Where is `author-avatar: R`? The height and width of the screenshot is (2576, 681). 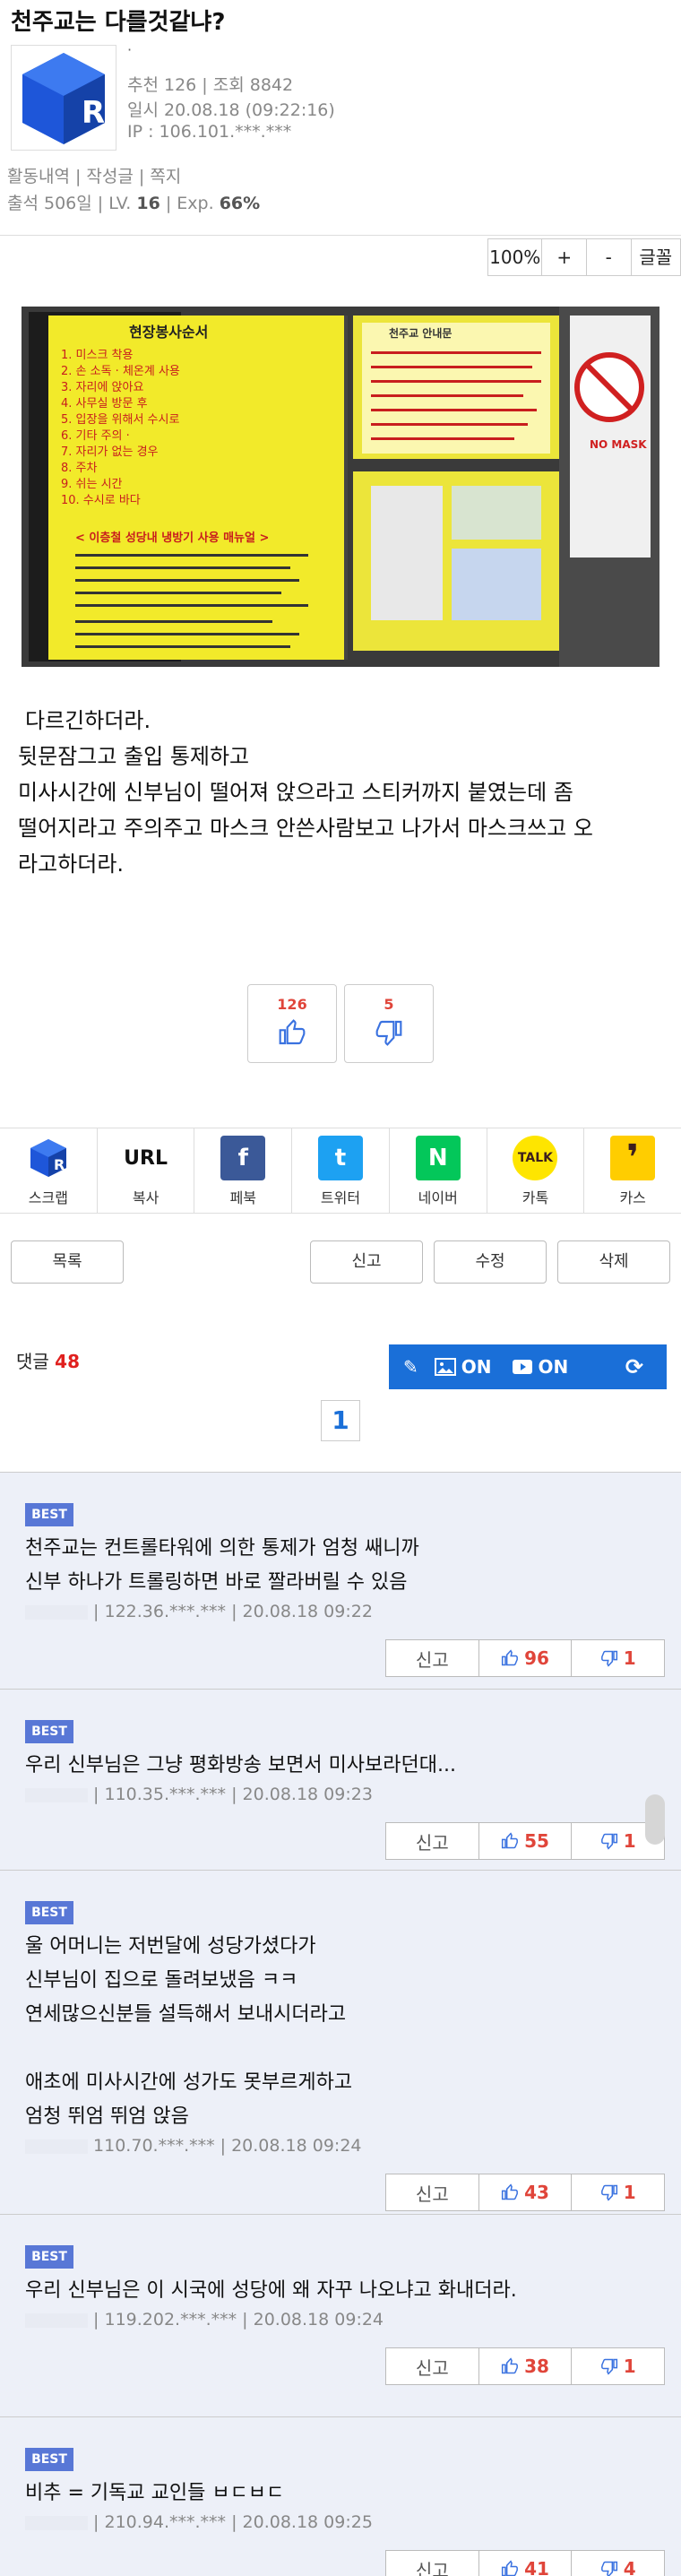 author-avatar: R is located at coordinates (63, 98).